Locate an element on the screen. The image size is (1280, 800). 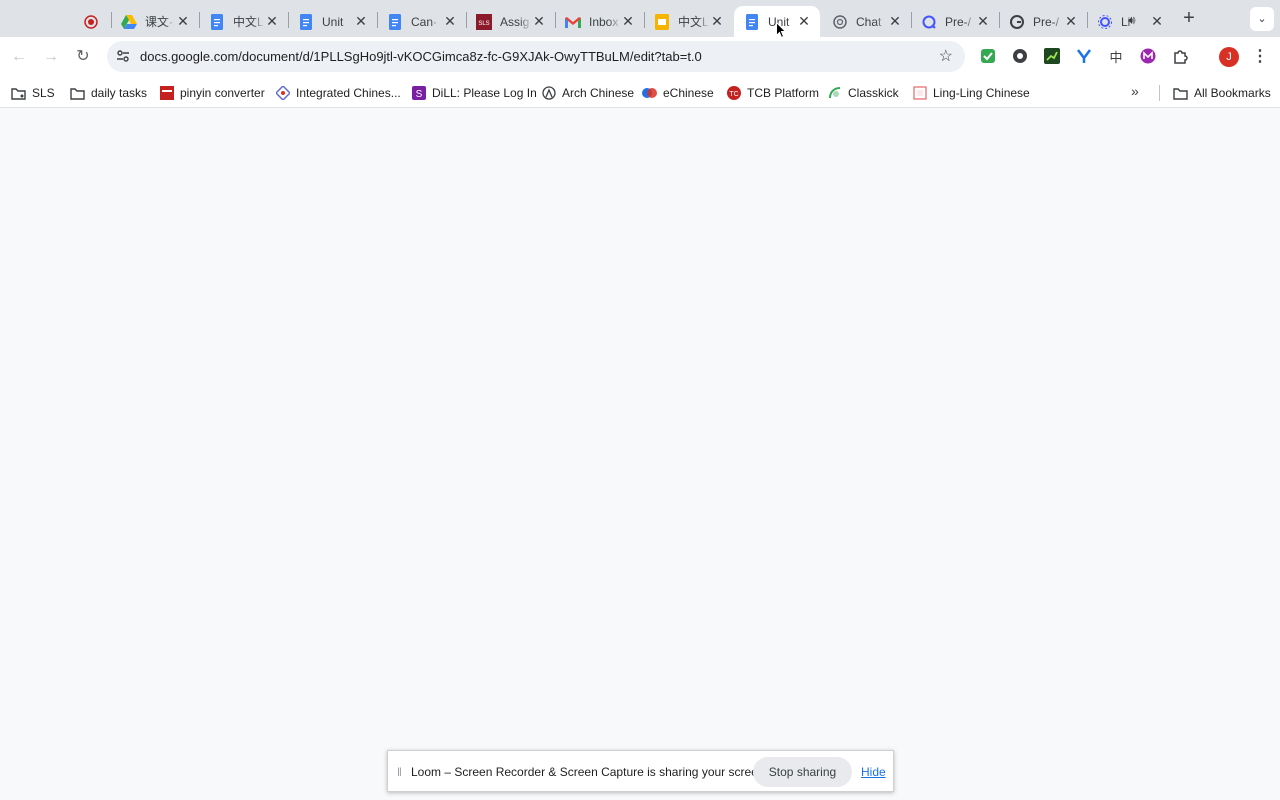
all-bookmarks-button: All Bookmarks is located at coordinates (1222, 93).